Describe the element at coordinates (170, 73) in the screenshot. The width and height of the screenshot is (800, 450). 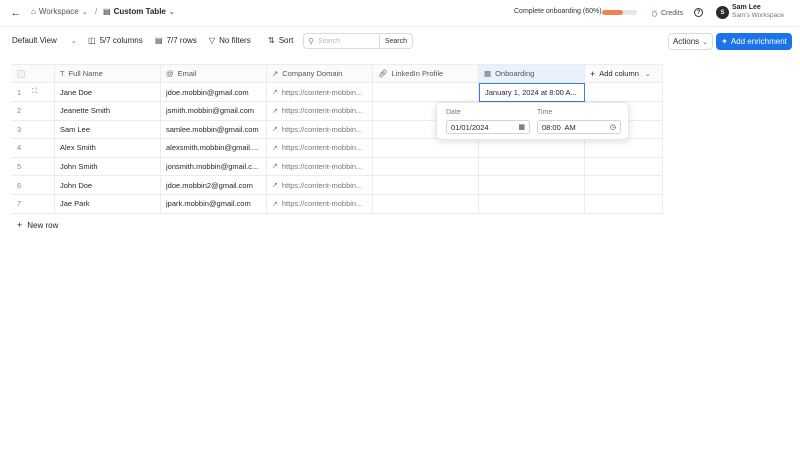
I see `at-icon: @` at that location.